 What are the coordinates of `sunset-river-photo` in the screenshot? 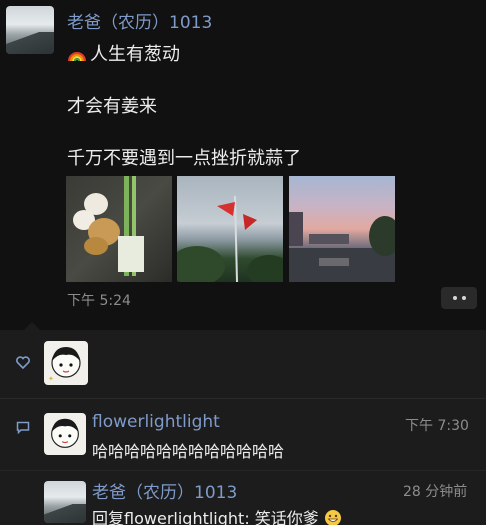 It's located at (342, 229).